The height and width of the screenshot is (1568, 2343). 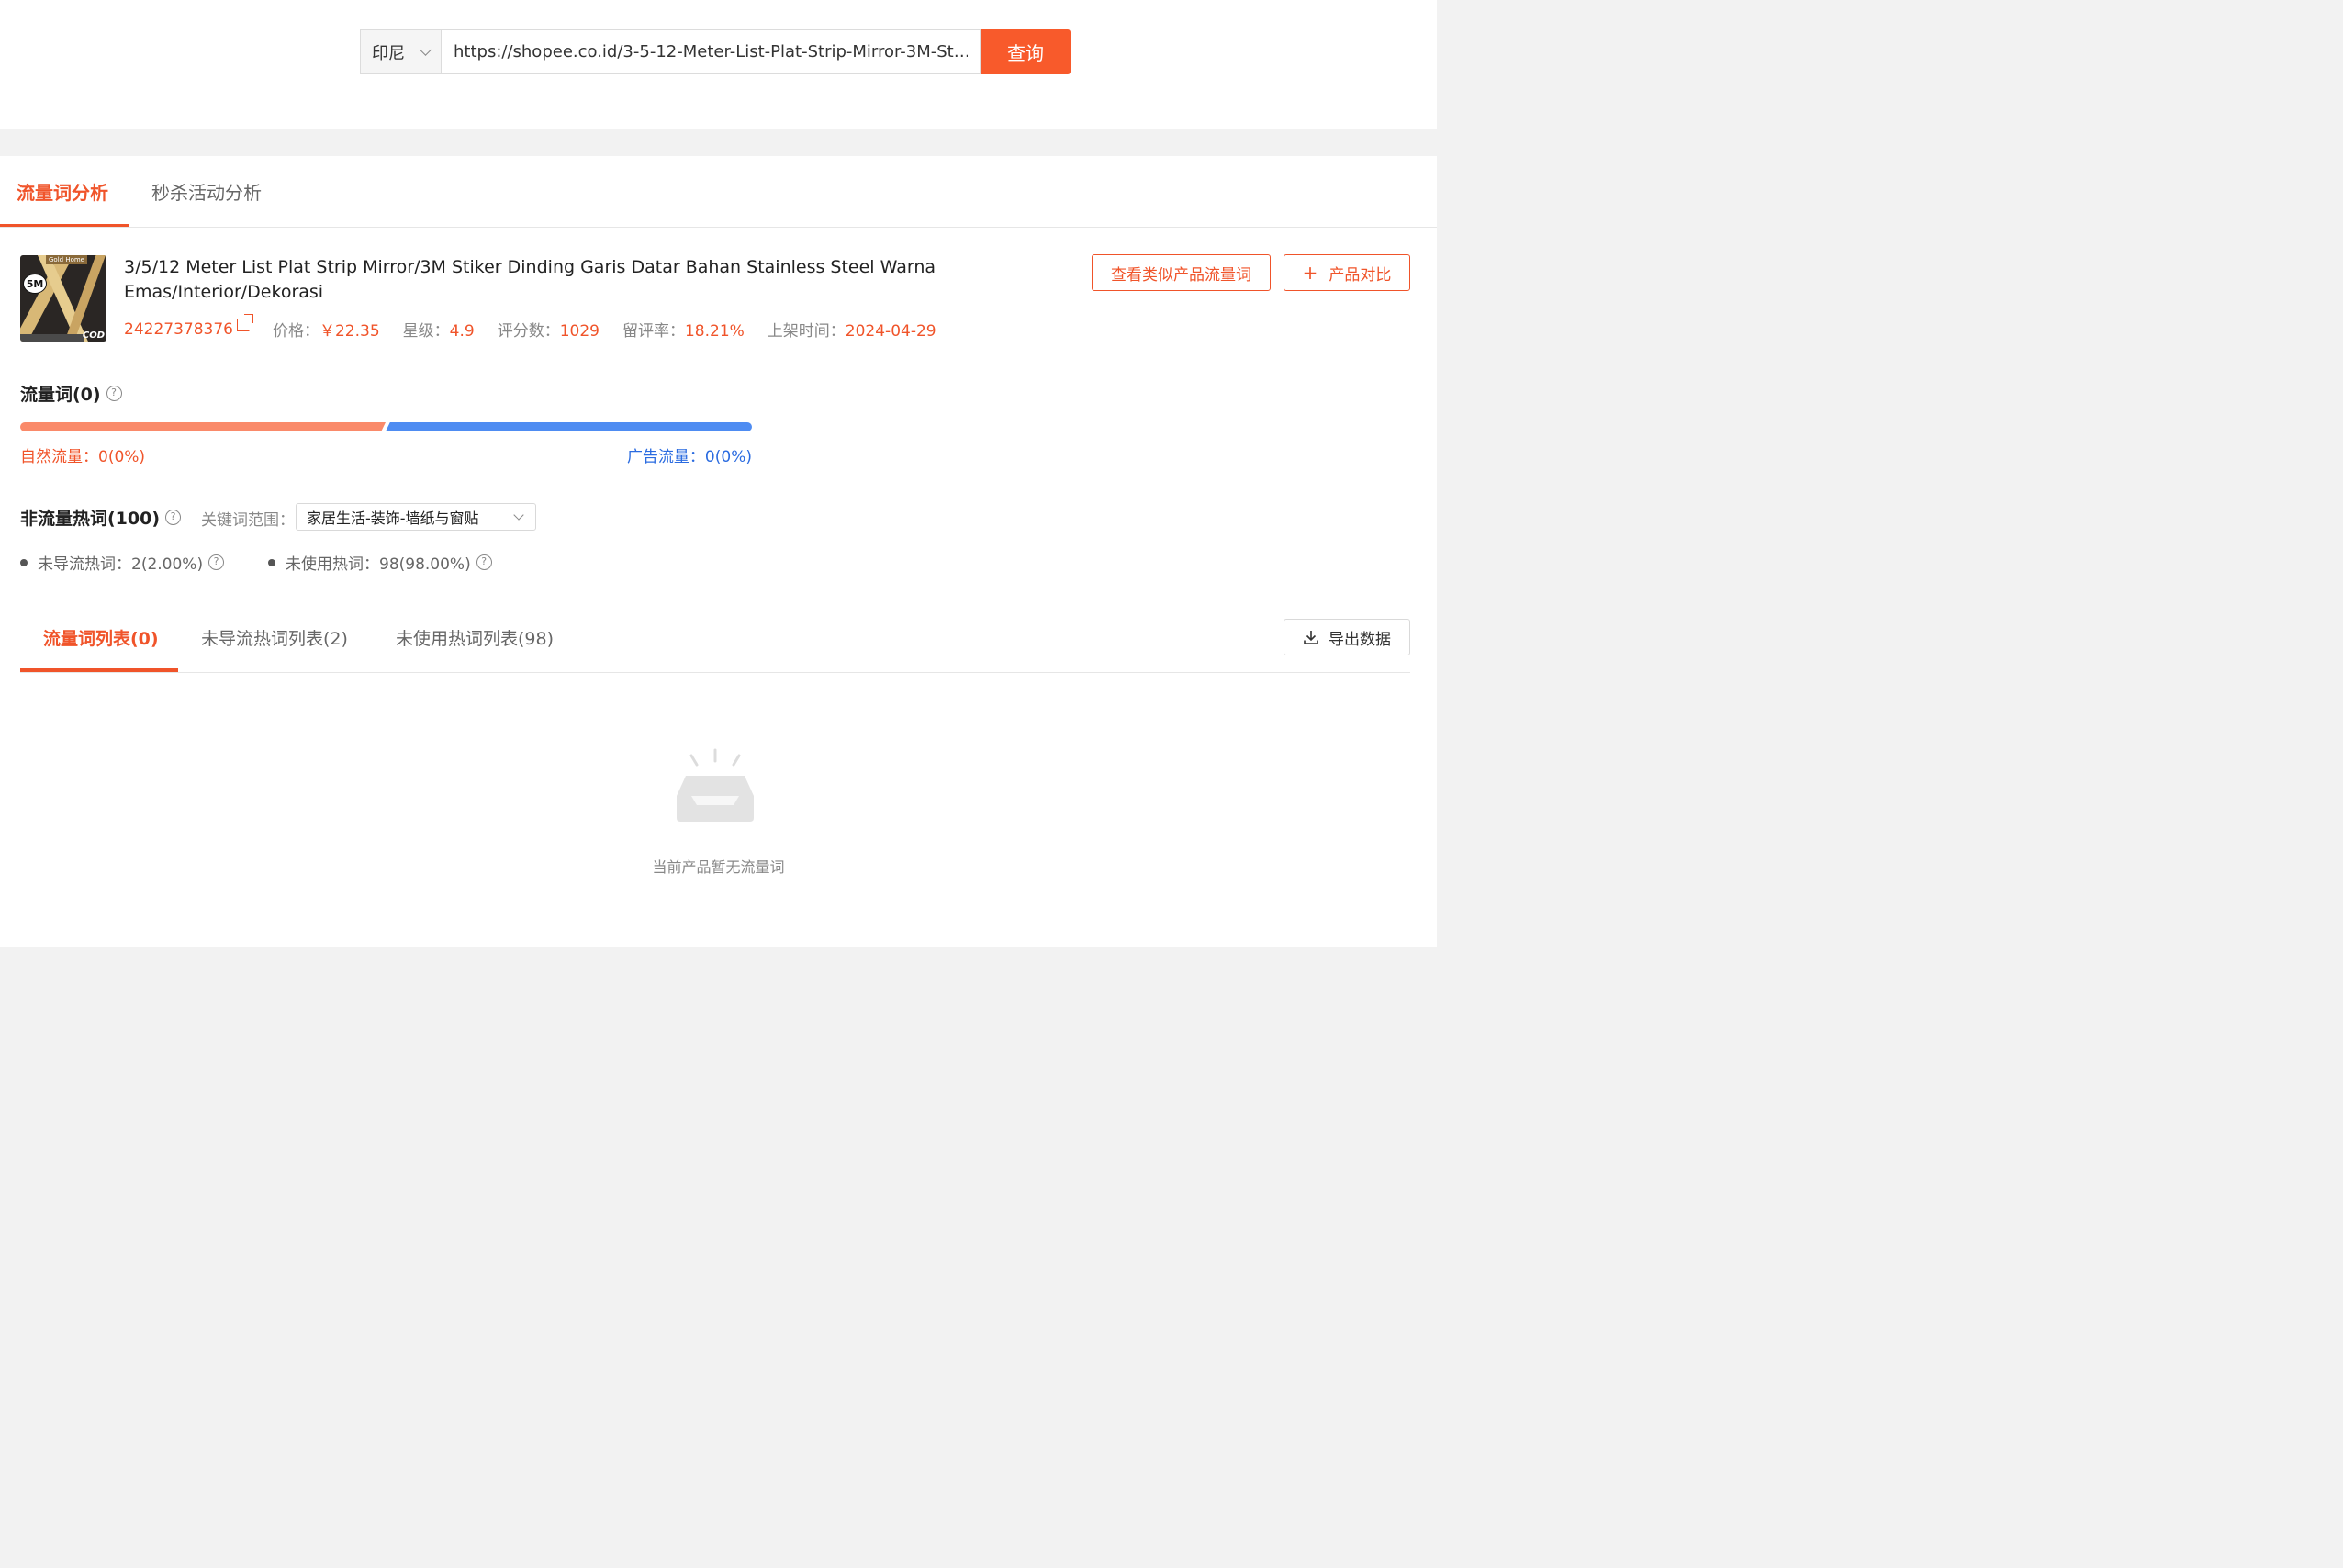 I want to click on review-rate-label: 留评率：, so click(x=653, y=331).